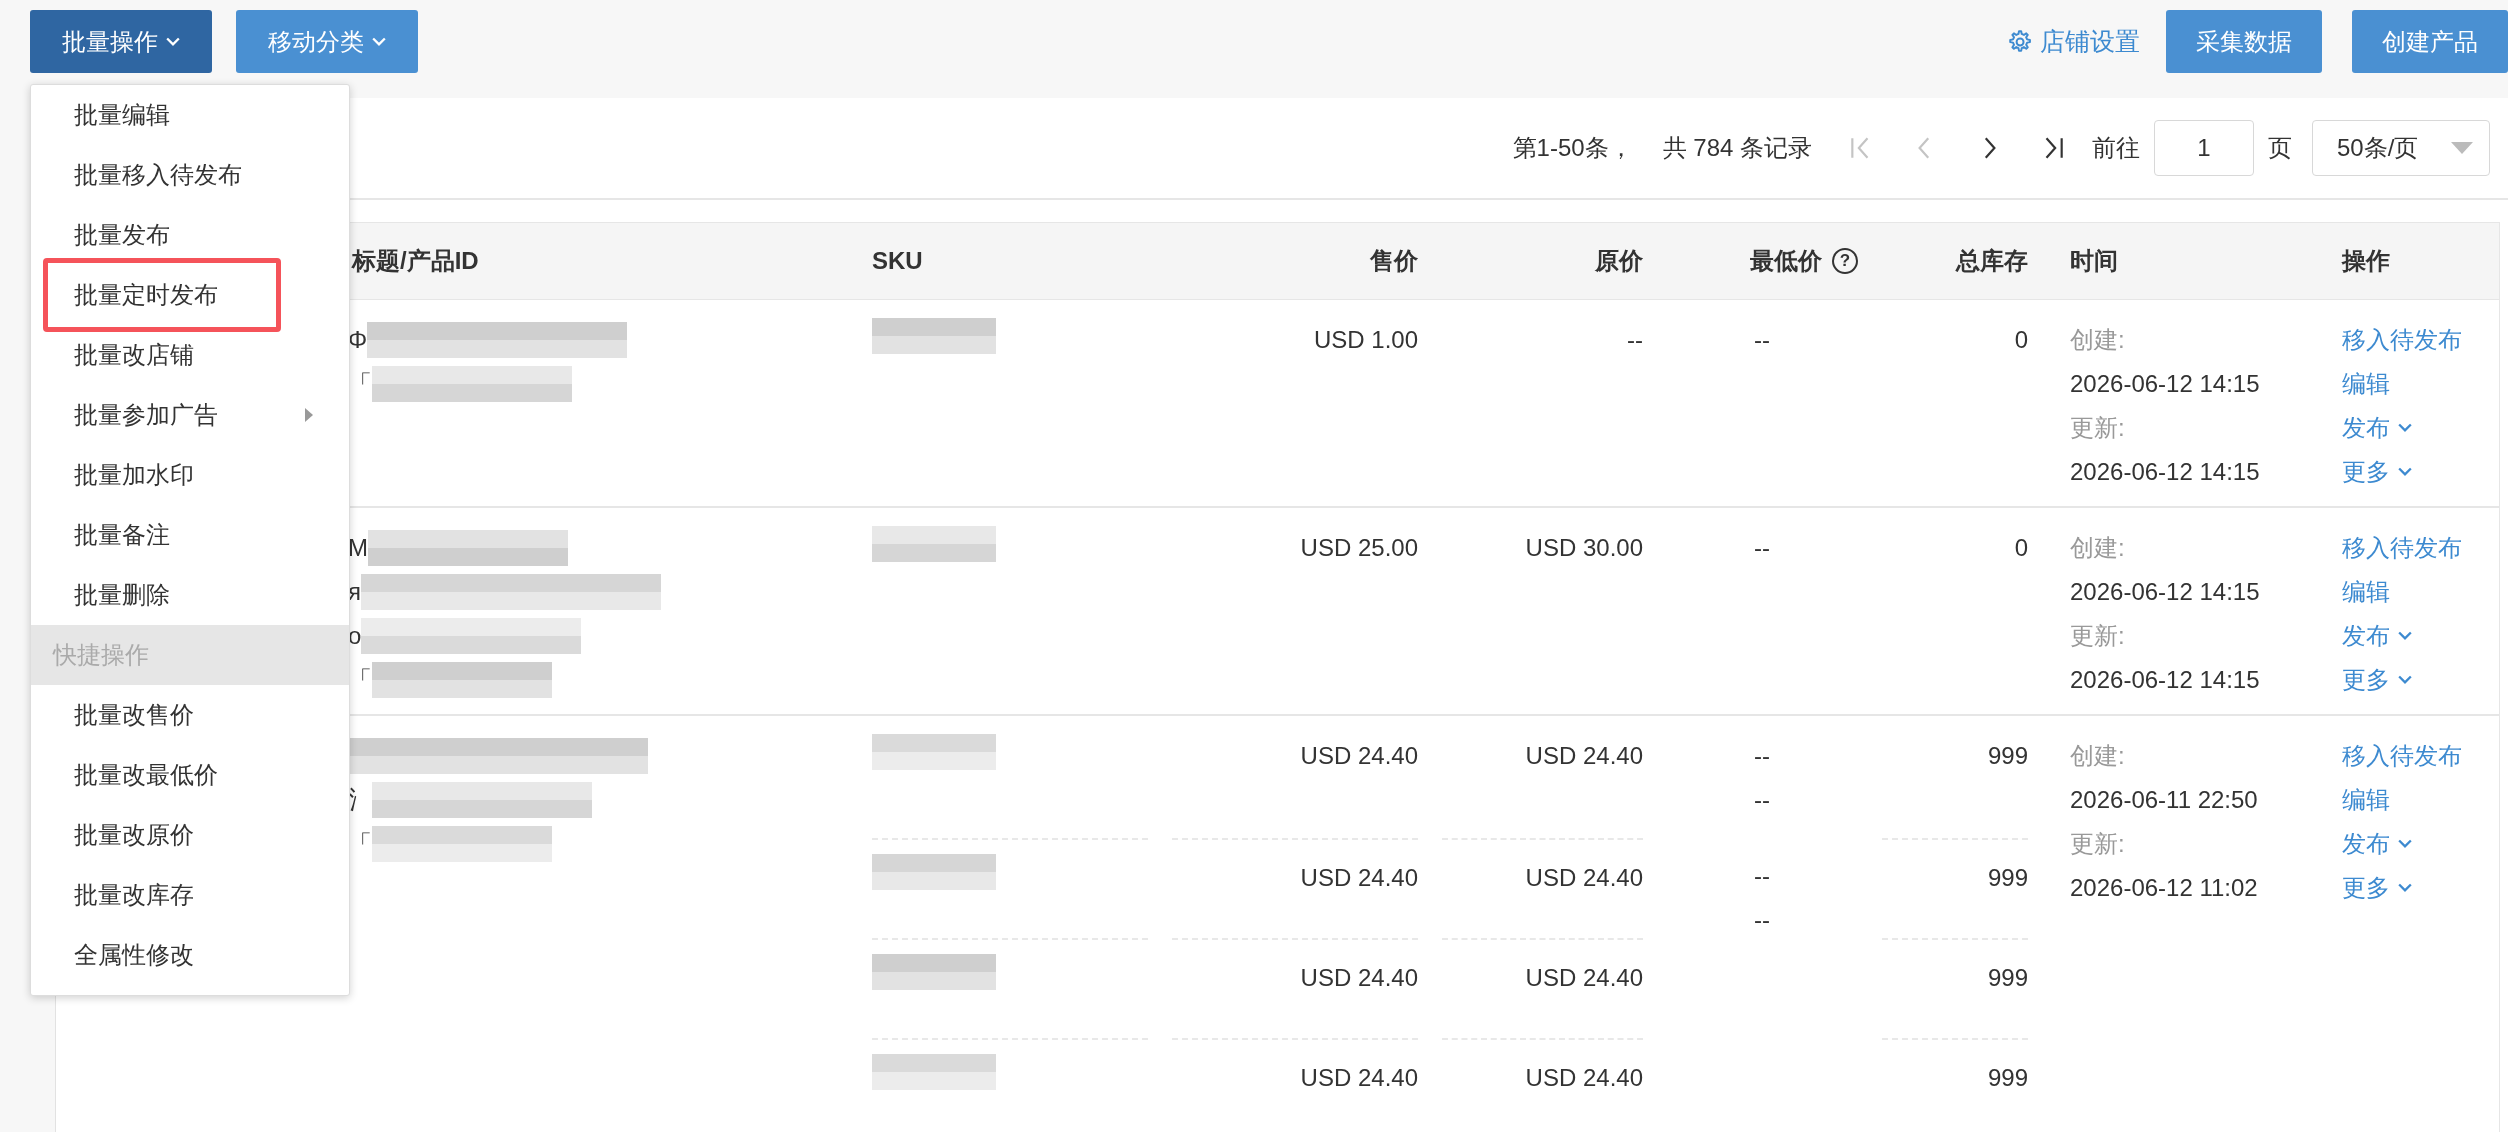 The image size is (2508, 1132). I want to click on menu-item: 批量改库存, so click(190, 895).